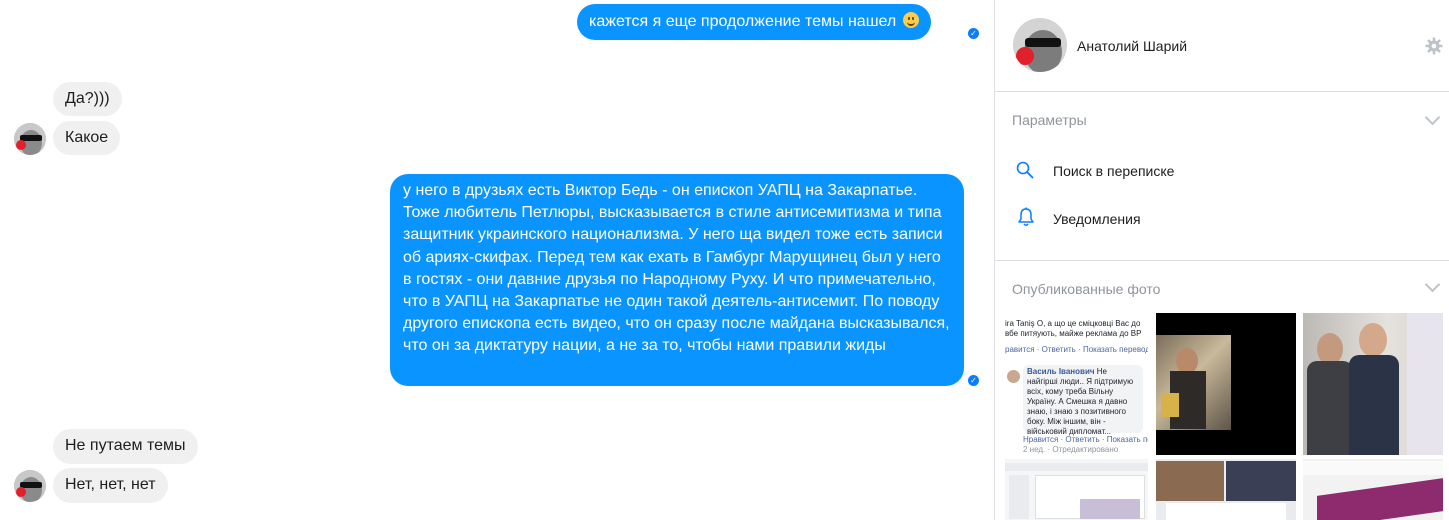 Image resolution: width=1449 pixels, height=520 pixels. I want to click on message-incoming: Не путаем темы, so click(125, 446).